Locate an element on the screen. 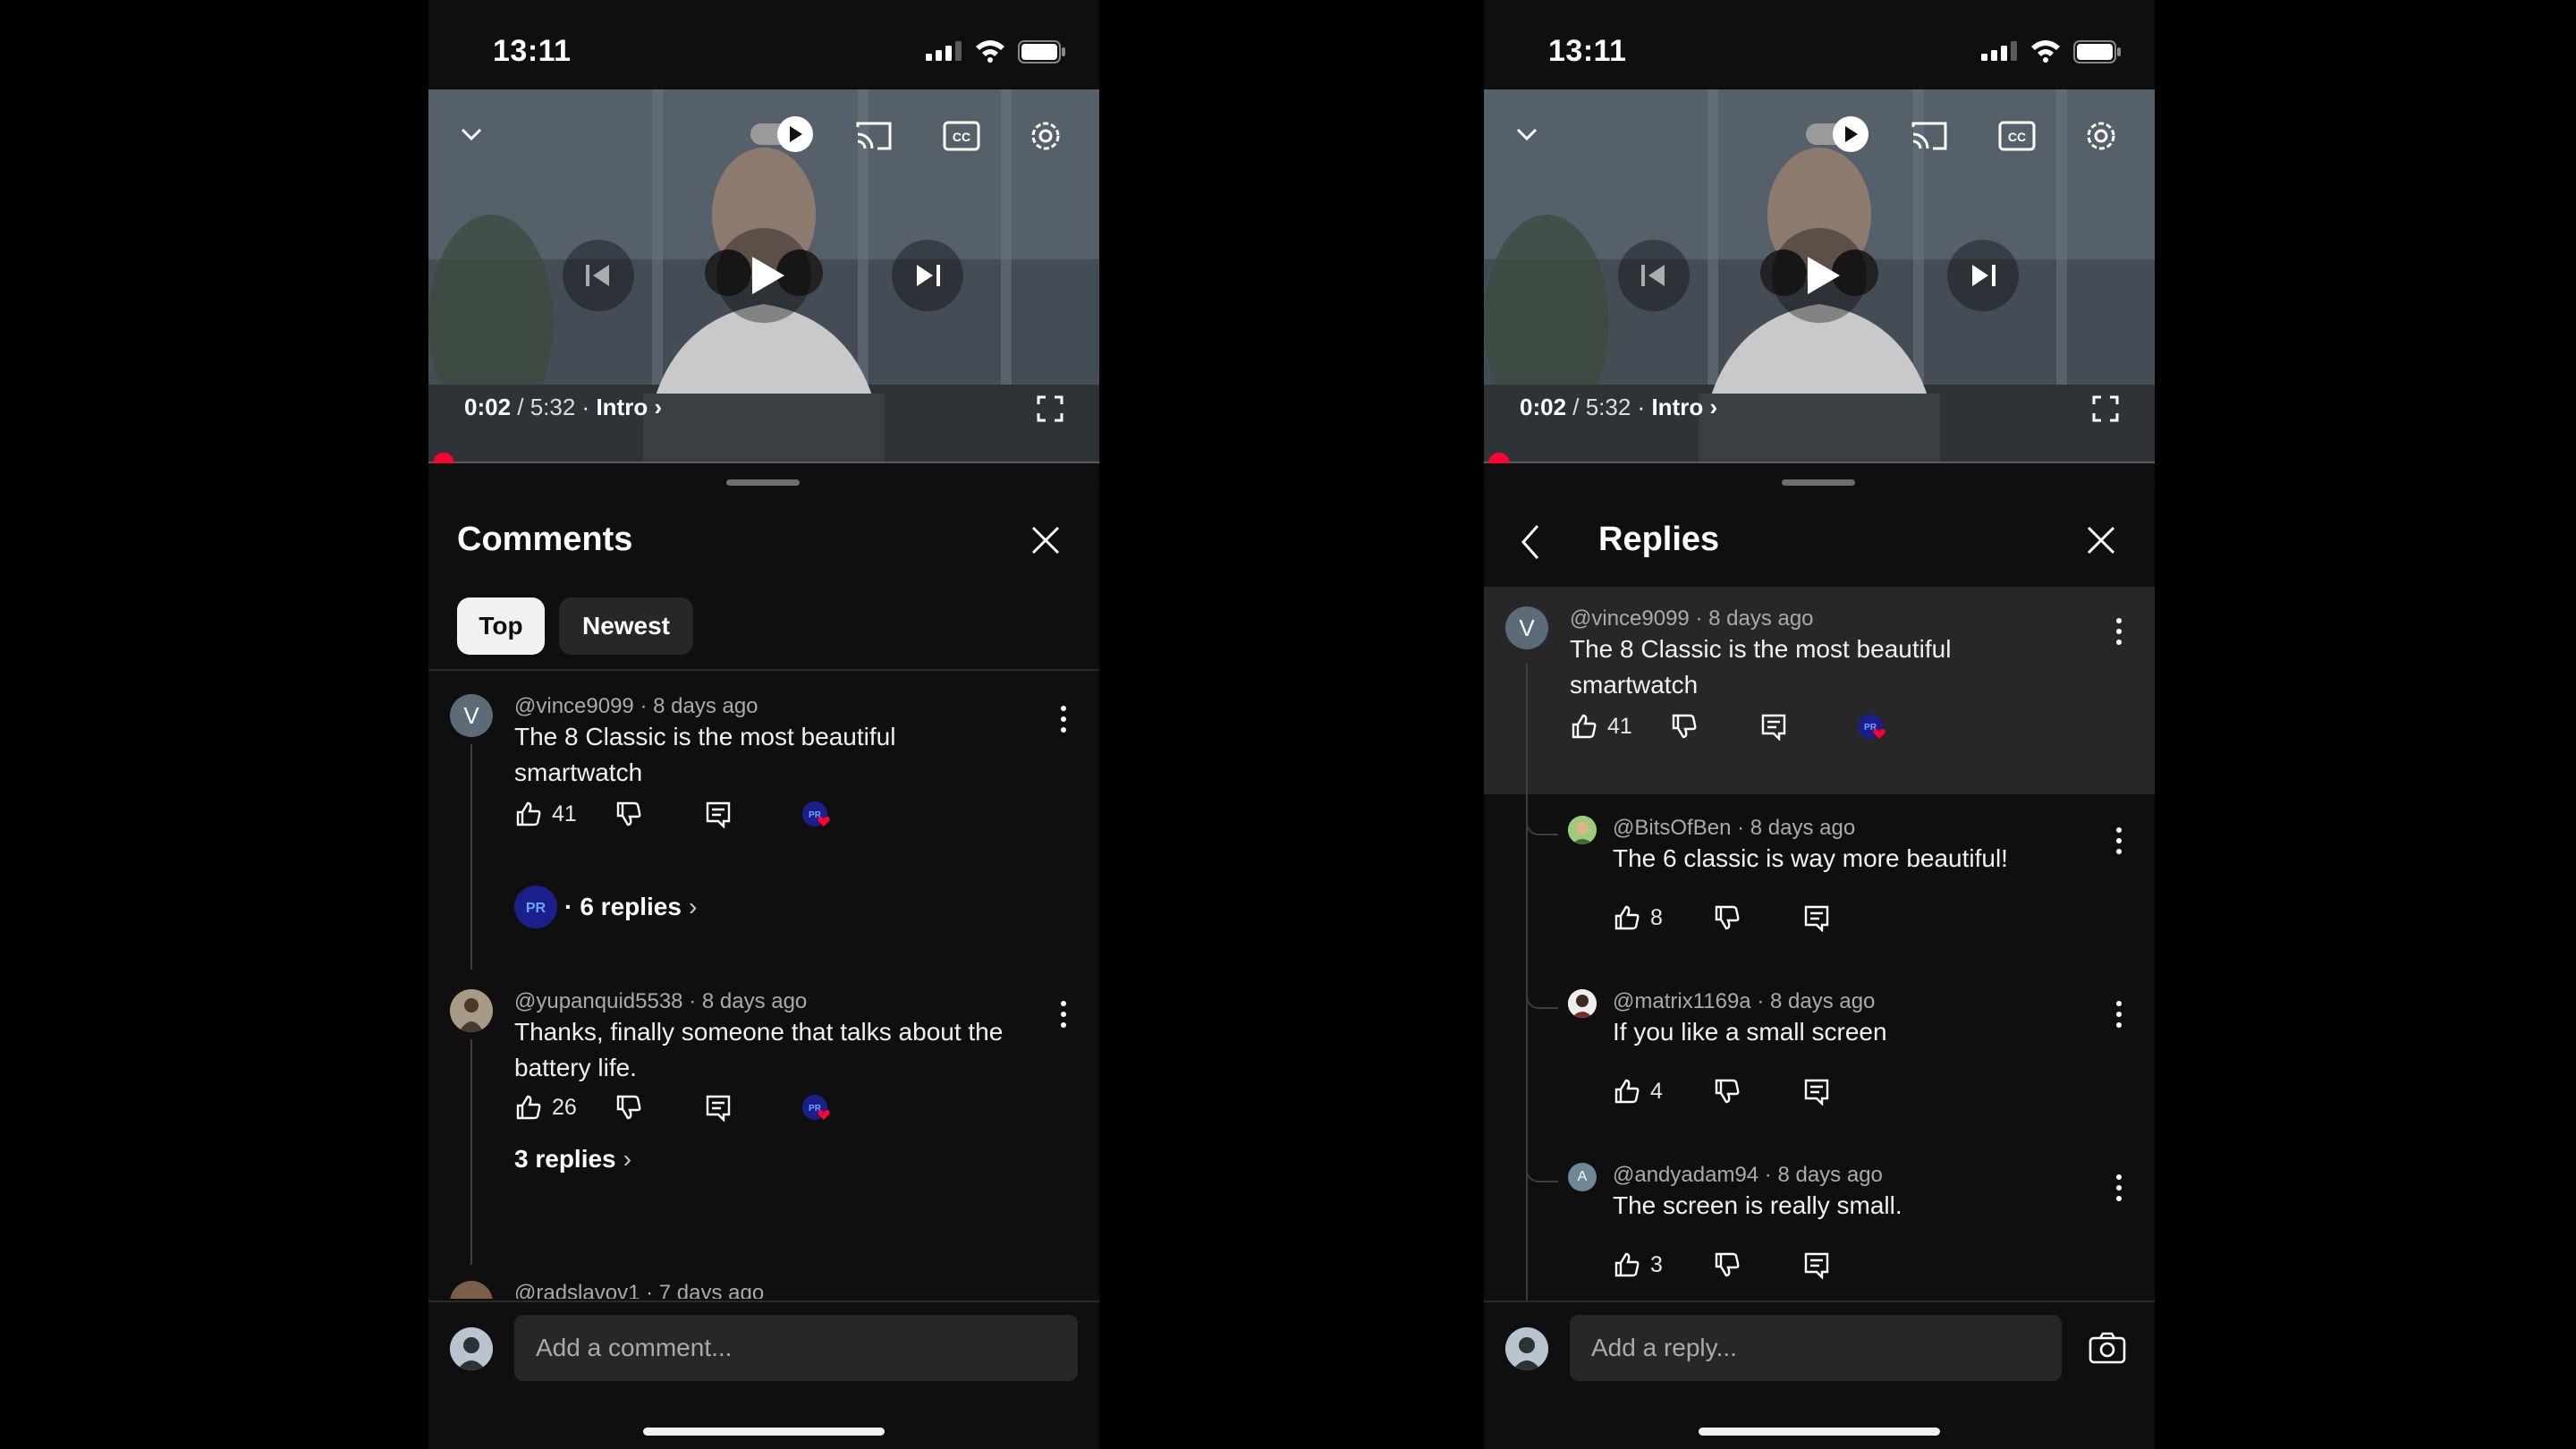 This screenshot has height=1449, width=2576. like-button: 3 is located at coordinates (1638, 1264).